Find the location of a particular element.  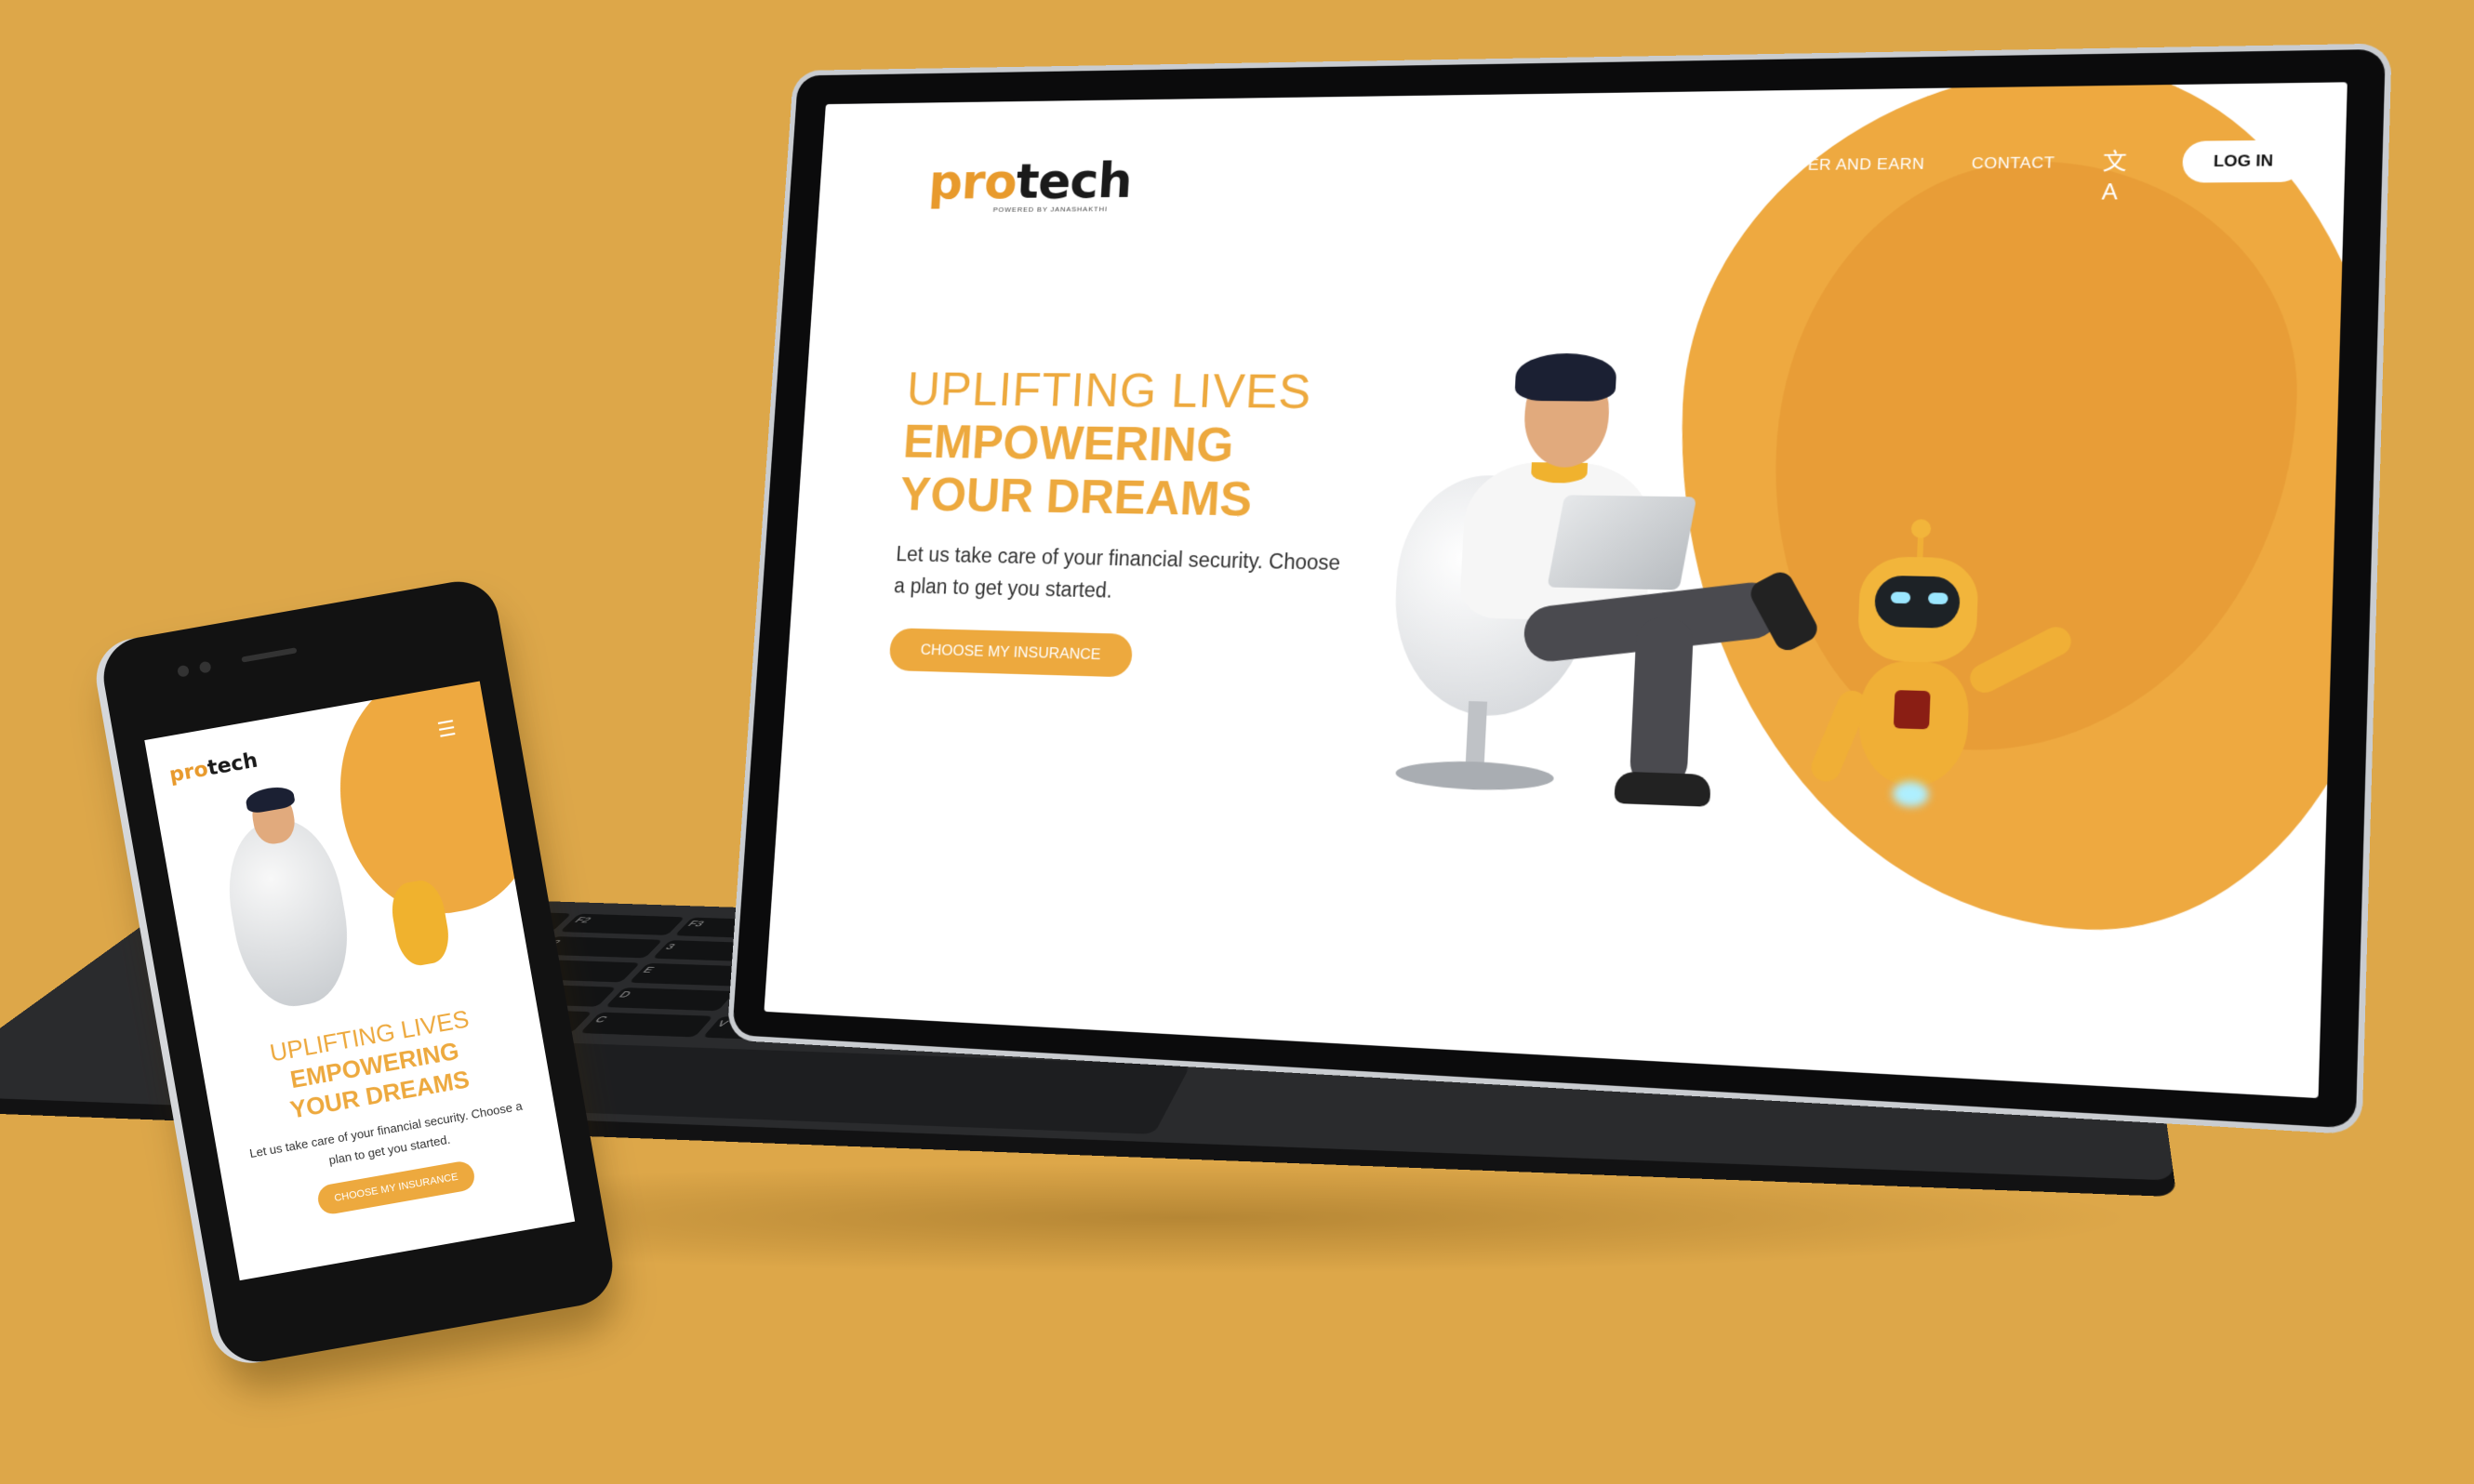

keyboard-key: F2 is located at coordinates (623, 924).